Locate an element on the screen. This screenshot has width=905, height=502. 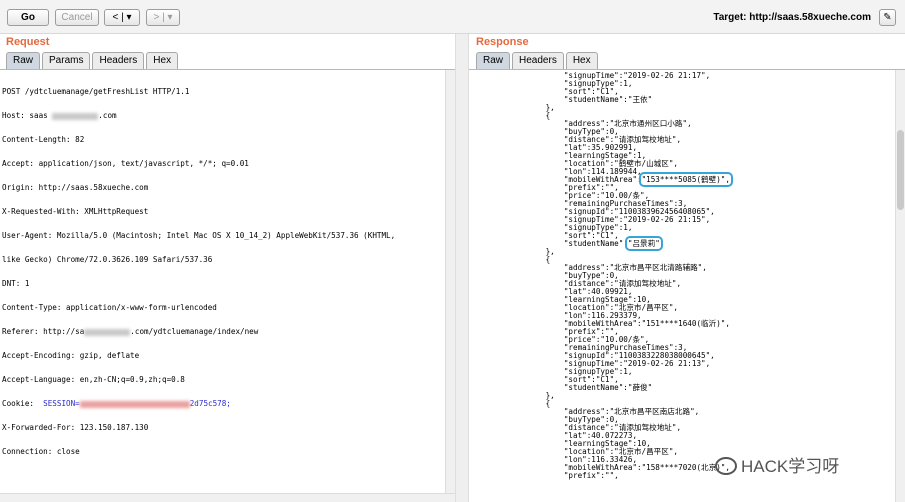
request-tab-hex: Hex is located at coordinates (162, 60).